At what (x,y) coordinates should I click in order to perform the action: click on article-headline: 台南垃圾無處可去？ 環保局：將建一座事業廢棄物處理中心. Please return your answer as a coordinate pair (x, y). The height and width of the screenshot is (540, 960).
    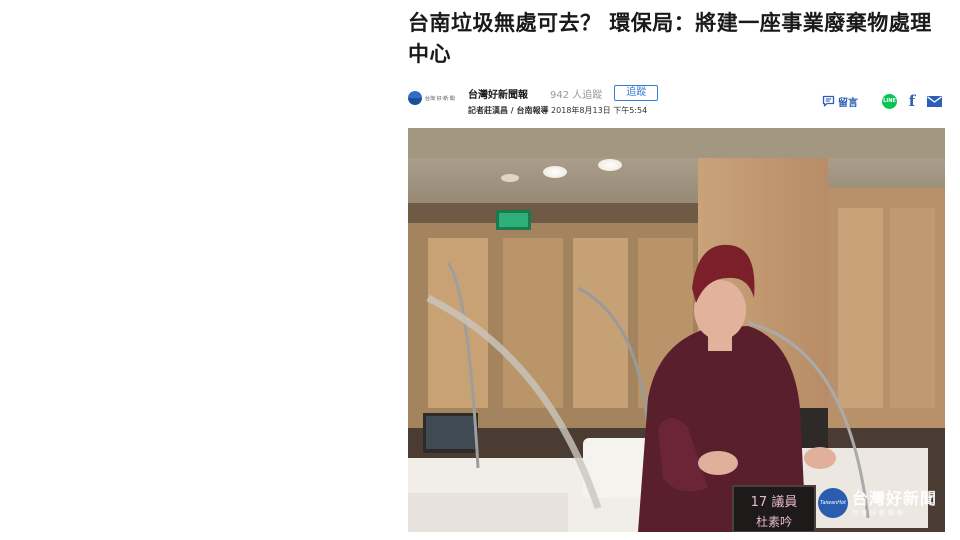
    Looking at the image, I should click on (670, 38).